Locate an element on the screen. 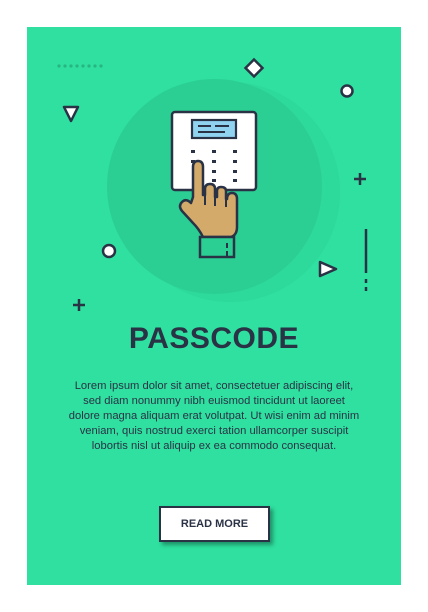 The width and height of the screenshot is (428, 612). vertical-line-decoration is located at coordinates (366, 260).